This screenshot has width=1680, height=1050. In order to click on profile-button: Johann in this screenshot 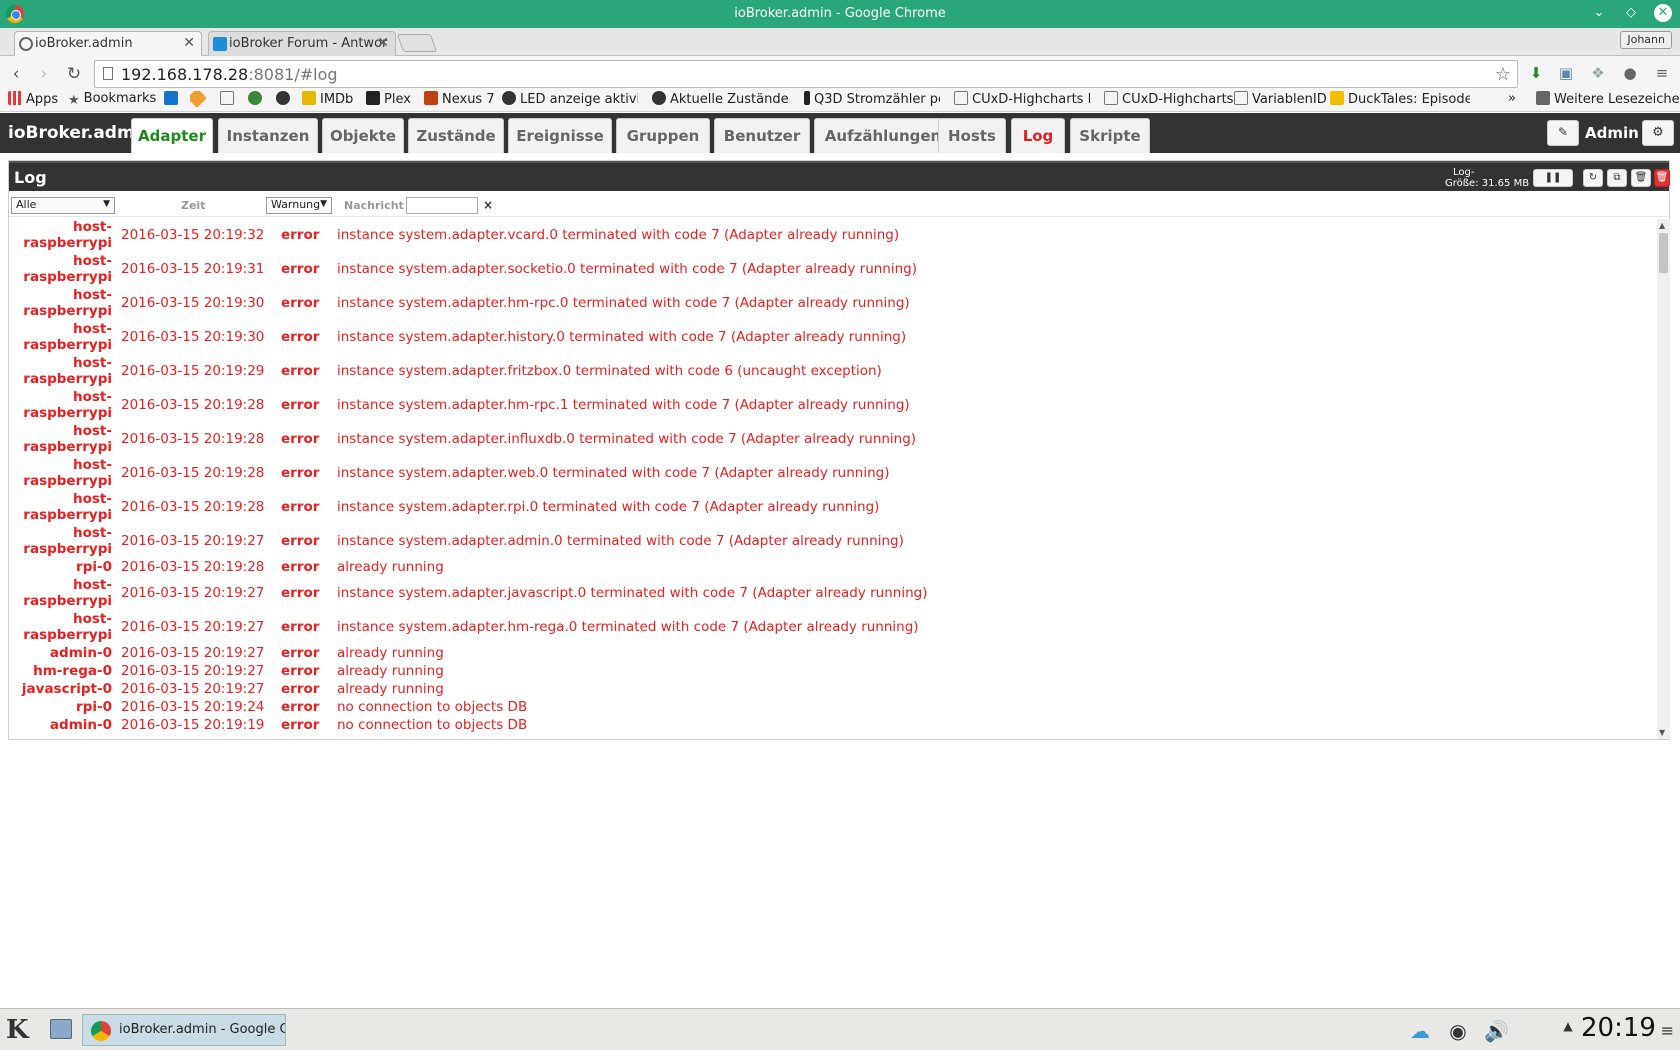, I will do `click(1646, 40)`.